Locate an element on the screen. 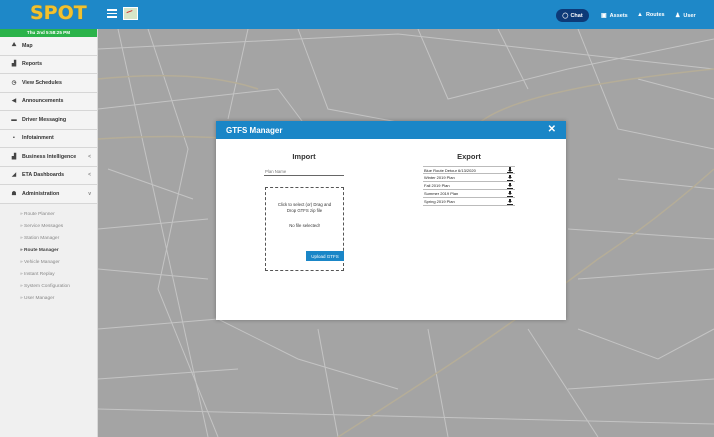 The height and width of the screenshot is (437, 714). sidebar-item-map: ⛰ Map is located at coordinates (48, 46).